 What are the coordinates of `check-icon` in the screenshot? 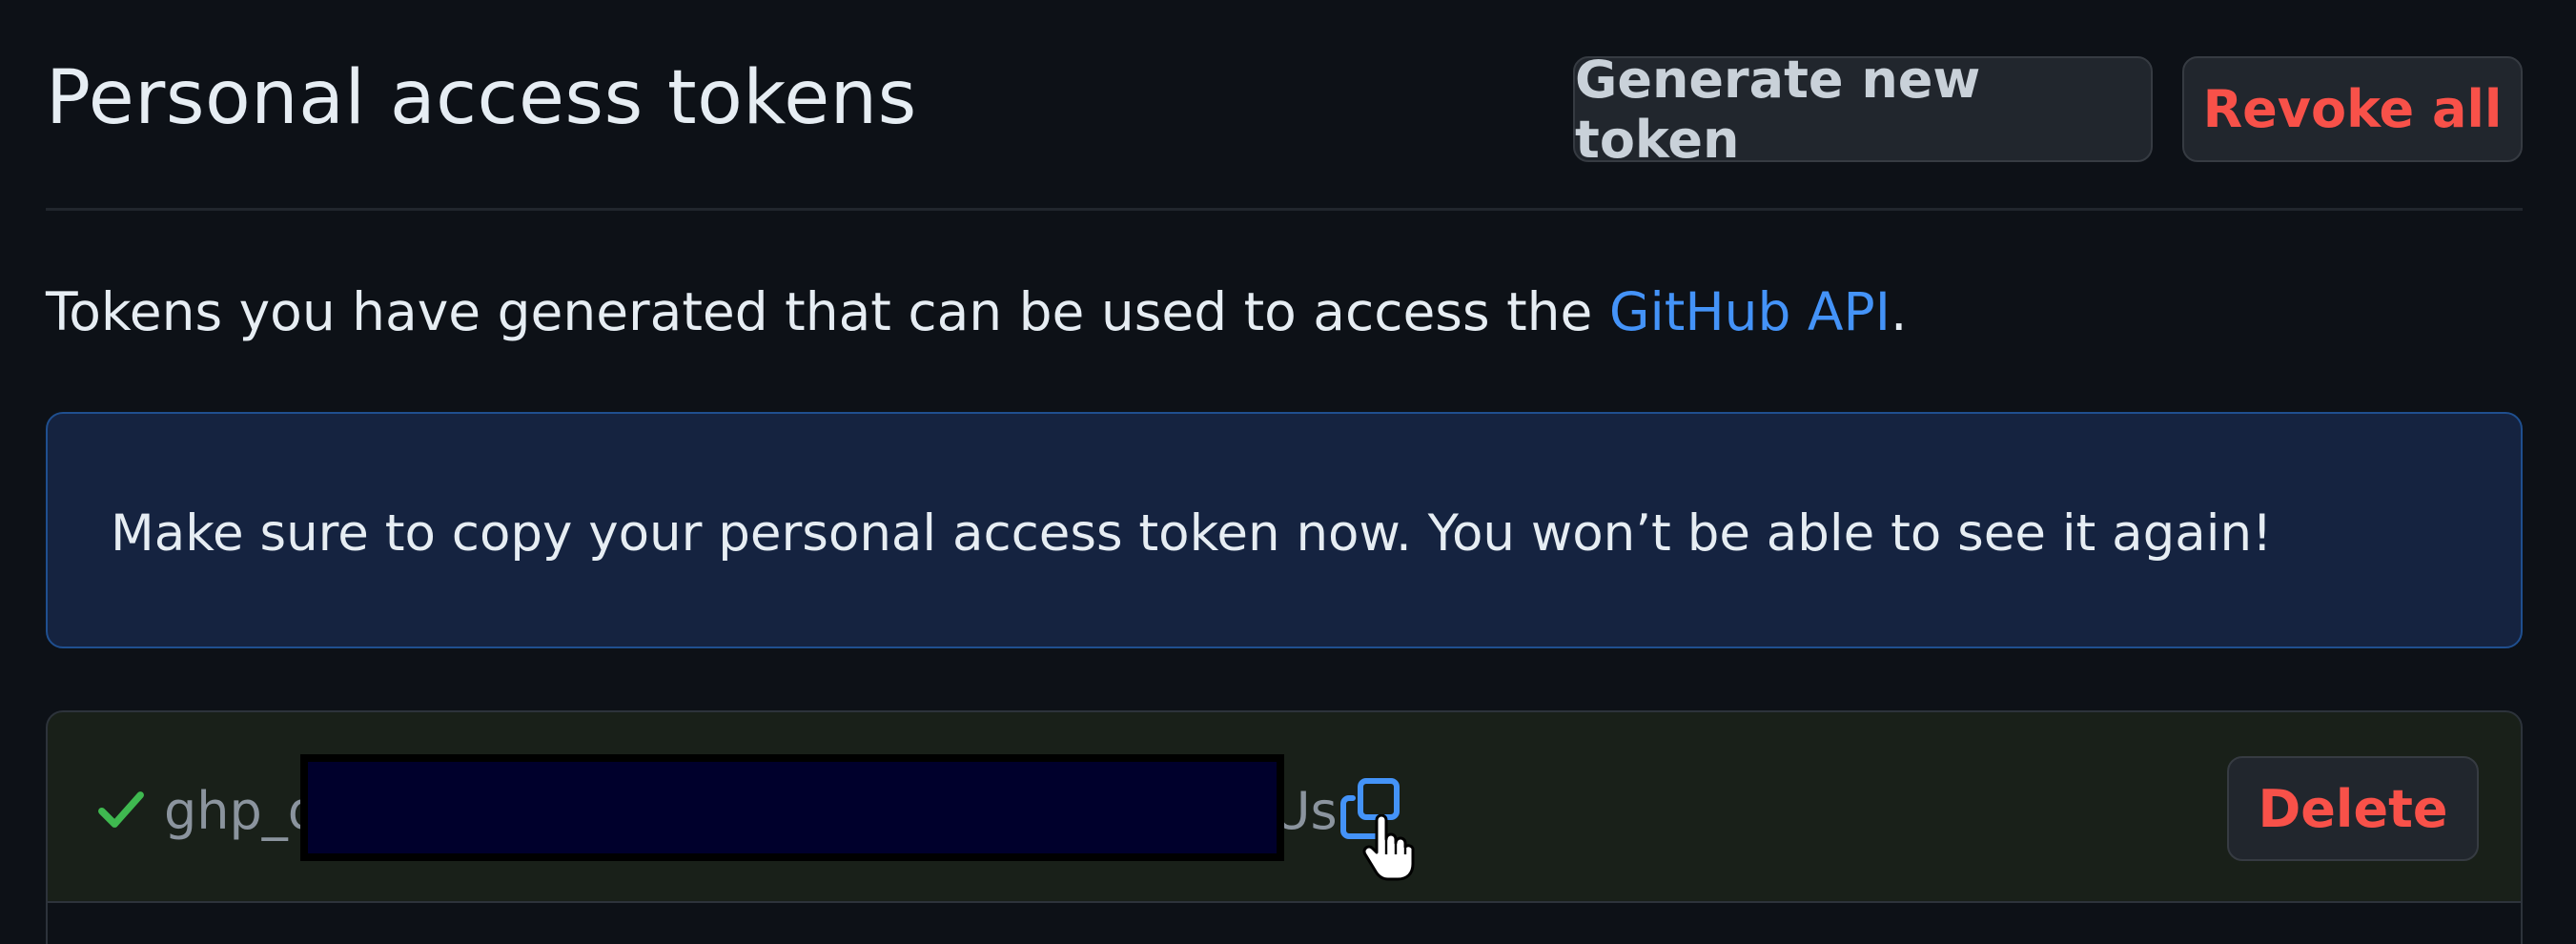 It's located at (121, 809).